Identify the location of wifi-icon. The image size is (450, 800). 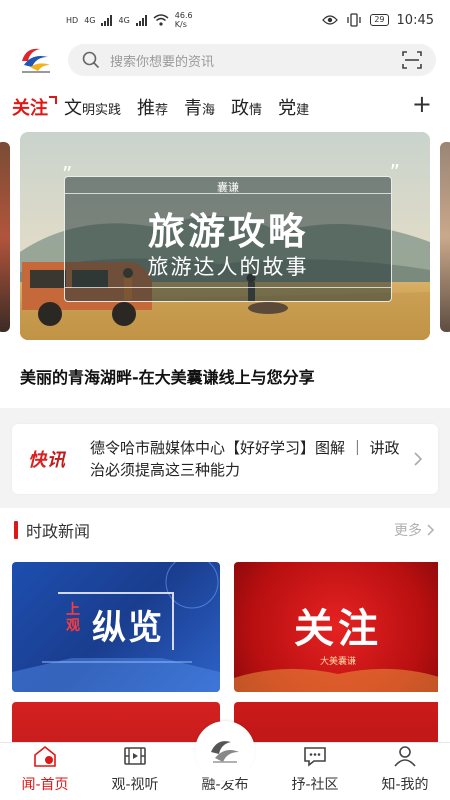
(161, 20).